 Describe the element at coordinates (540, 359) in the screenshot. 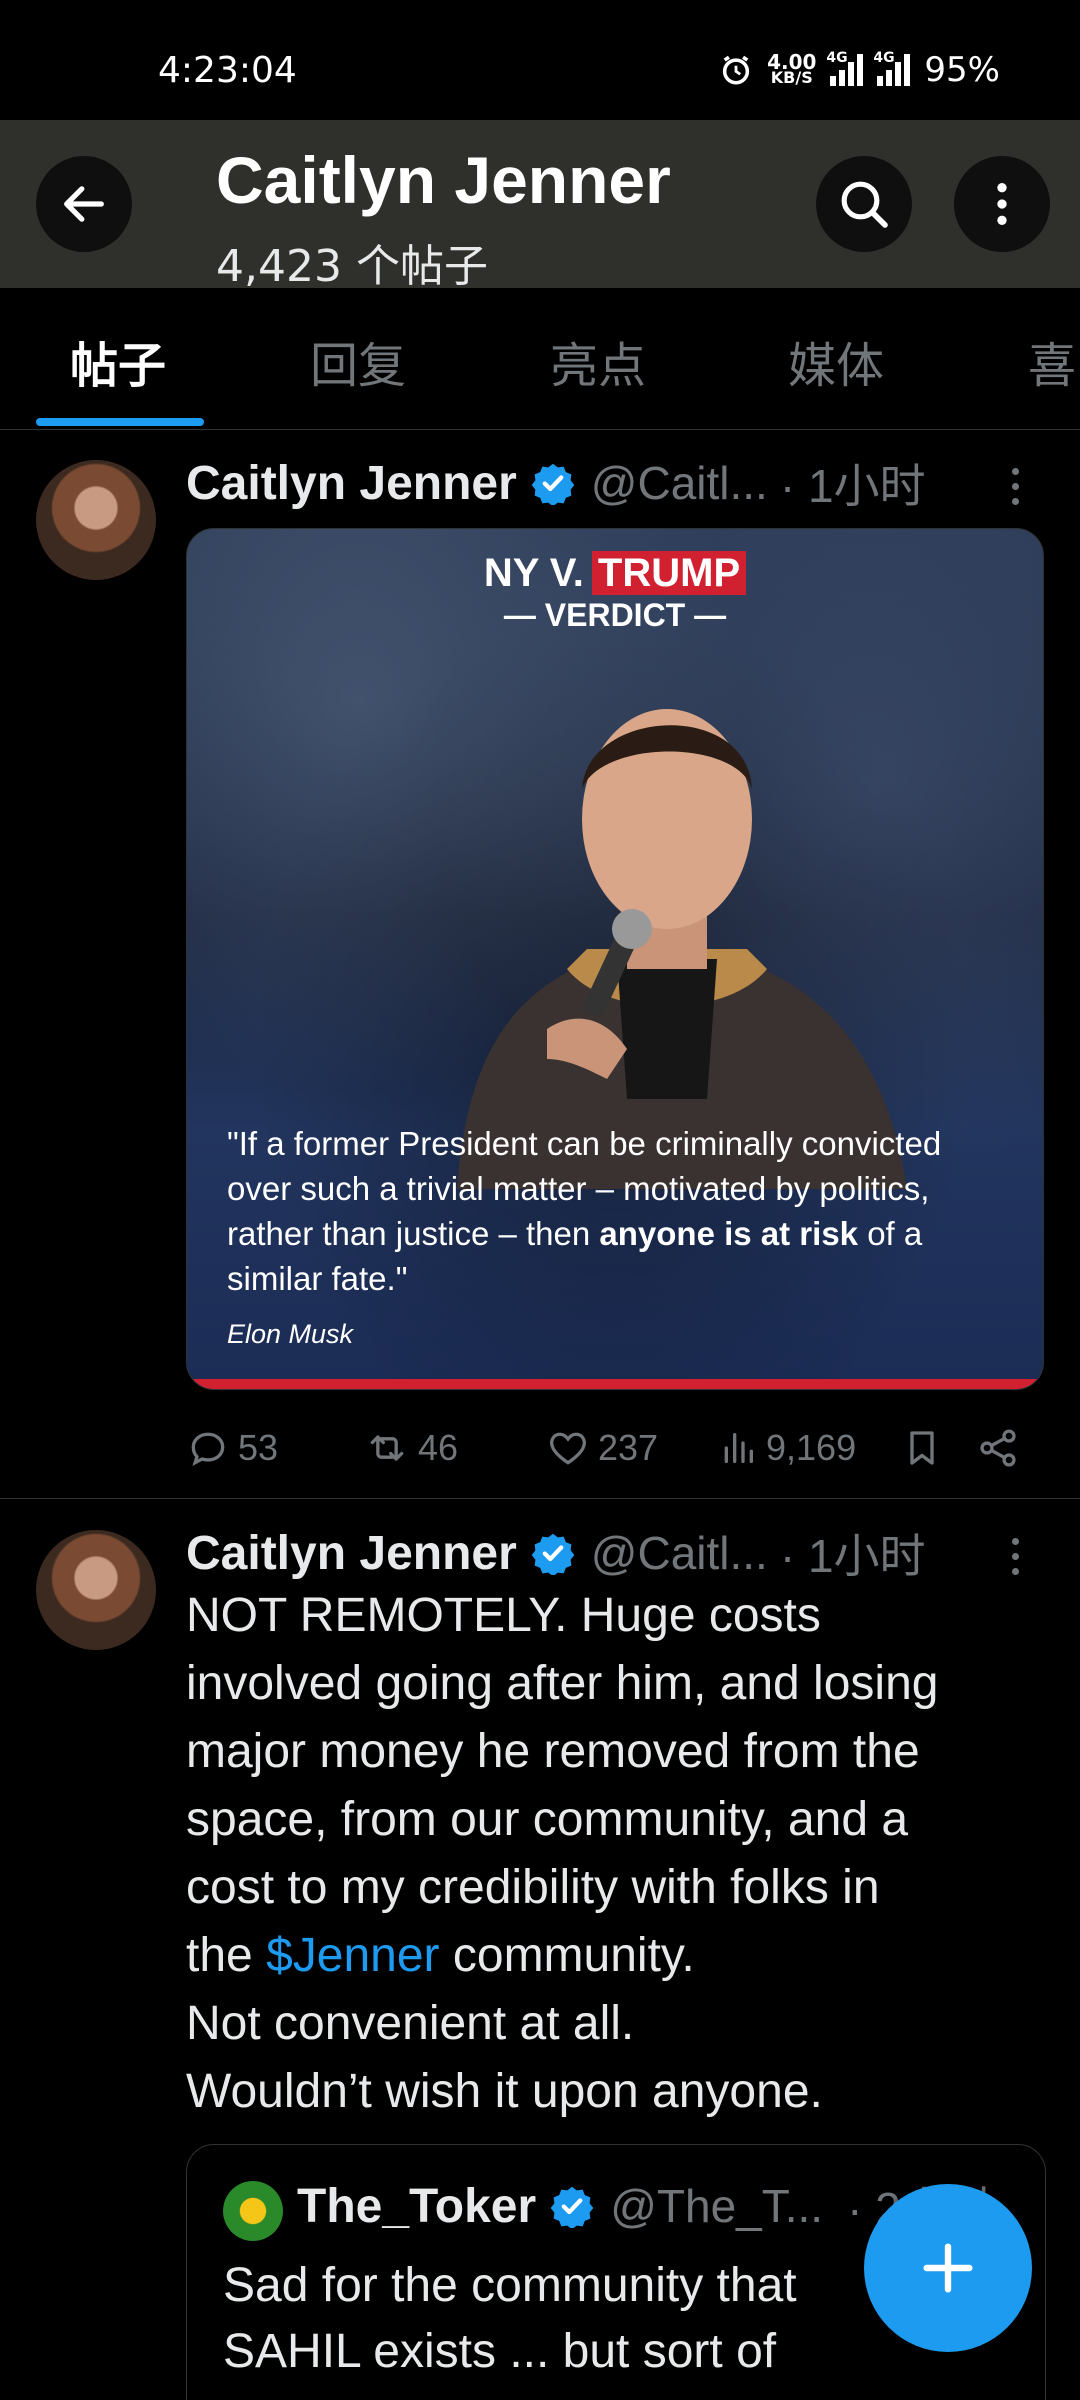

I see `profile-tabs: 帖子 回复 亮点 媒体 喜` at that location.